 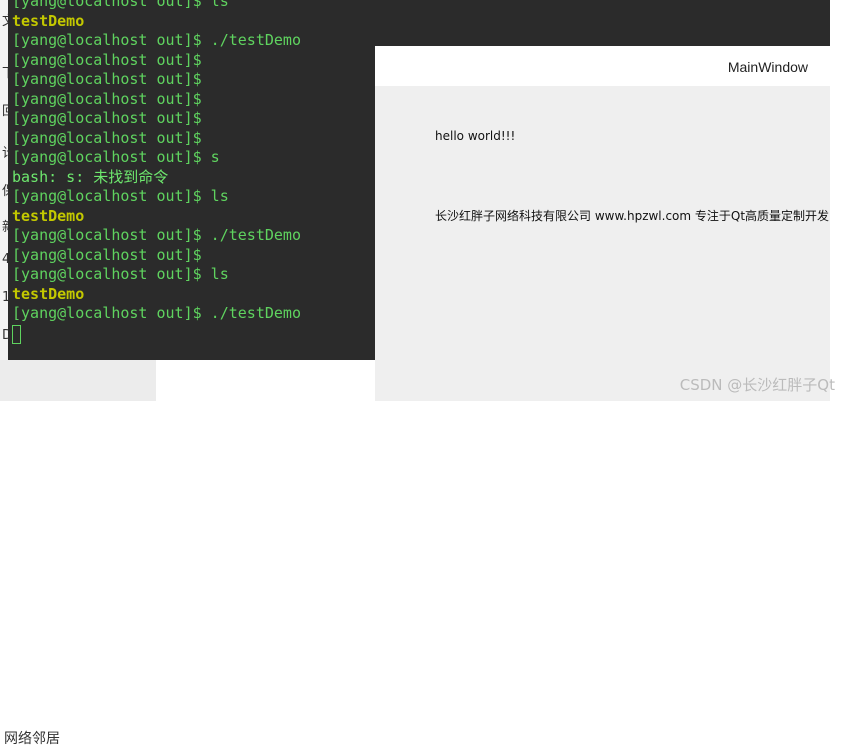 What do you see at coordinates (767, 67) in the screenshot?
I see `window-title: MainWindow` at bounding box center [767, 67].